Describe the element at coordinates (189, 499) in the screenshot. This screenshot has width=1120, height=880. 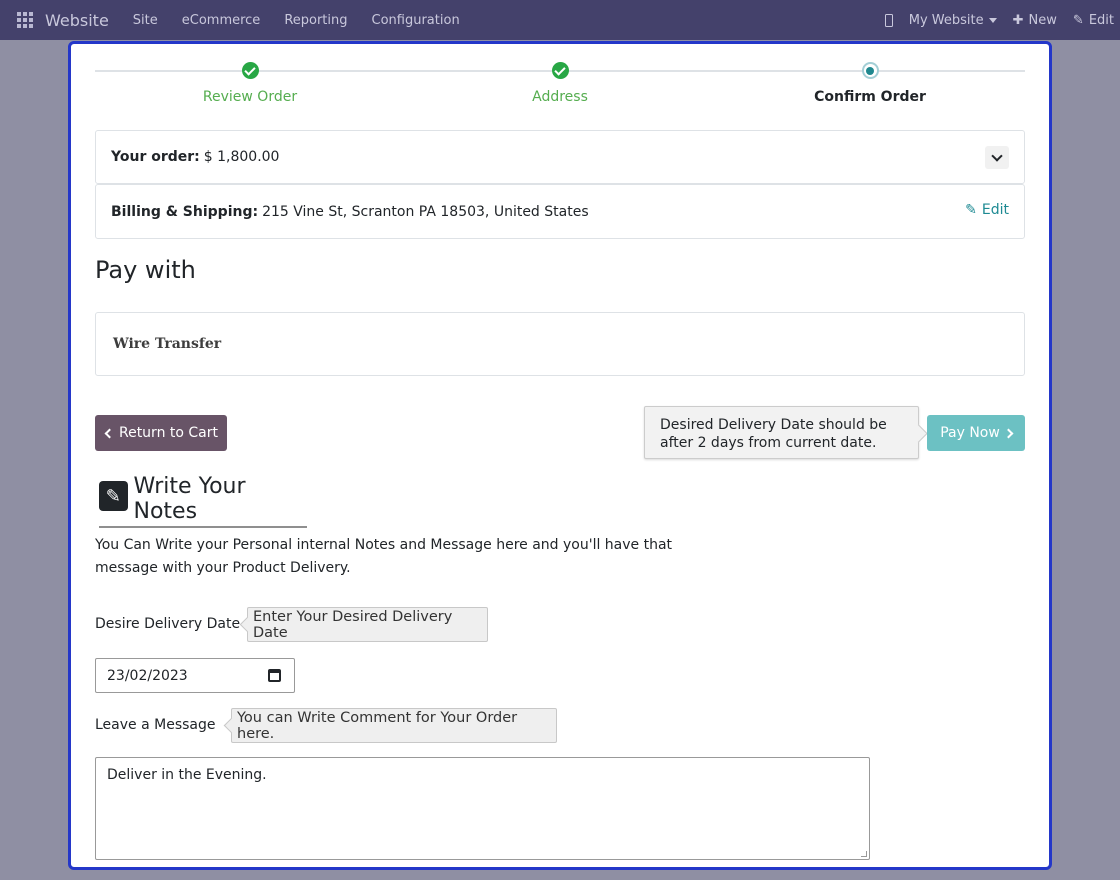
I see `notes-title: Write Your Notes` at that location.